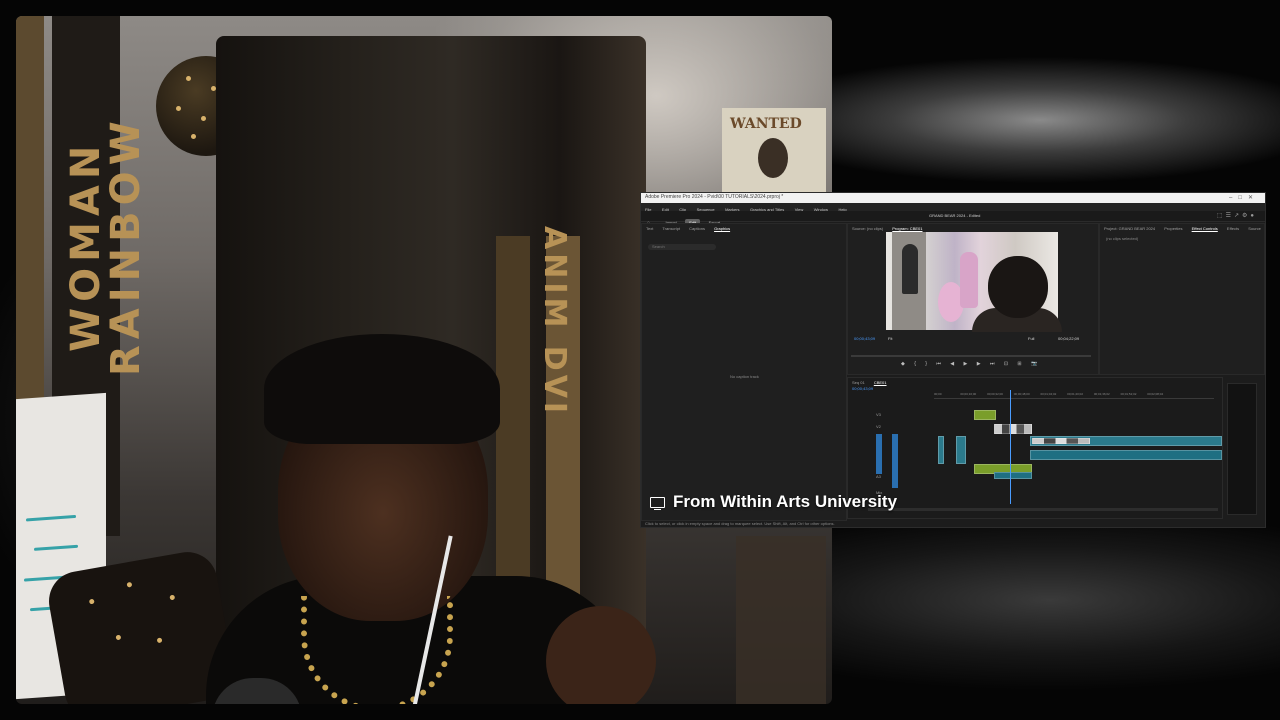 The width and height of the screenshot is (1280, 720). Describe the element at coordinates (722, 228) in the screenshot. I see `tab-graphics: Graphics` at that location.